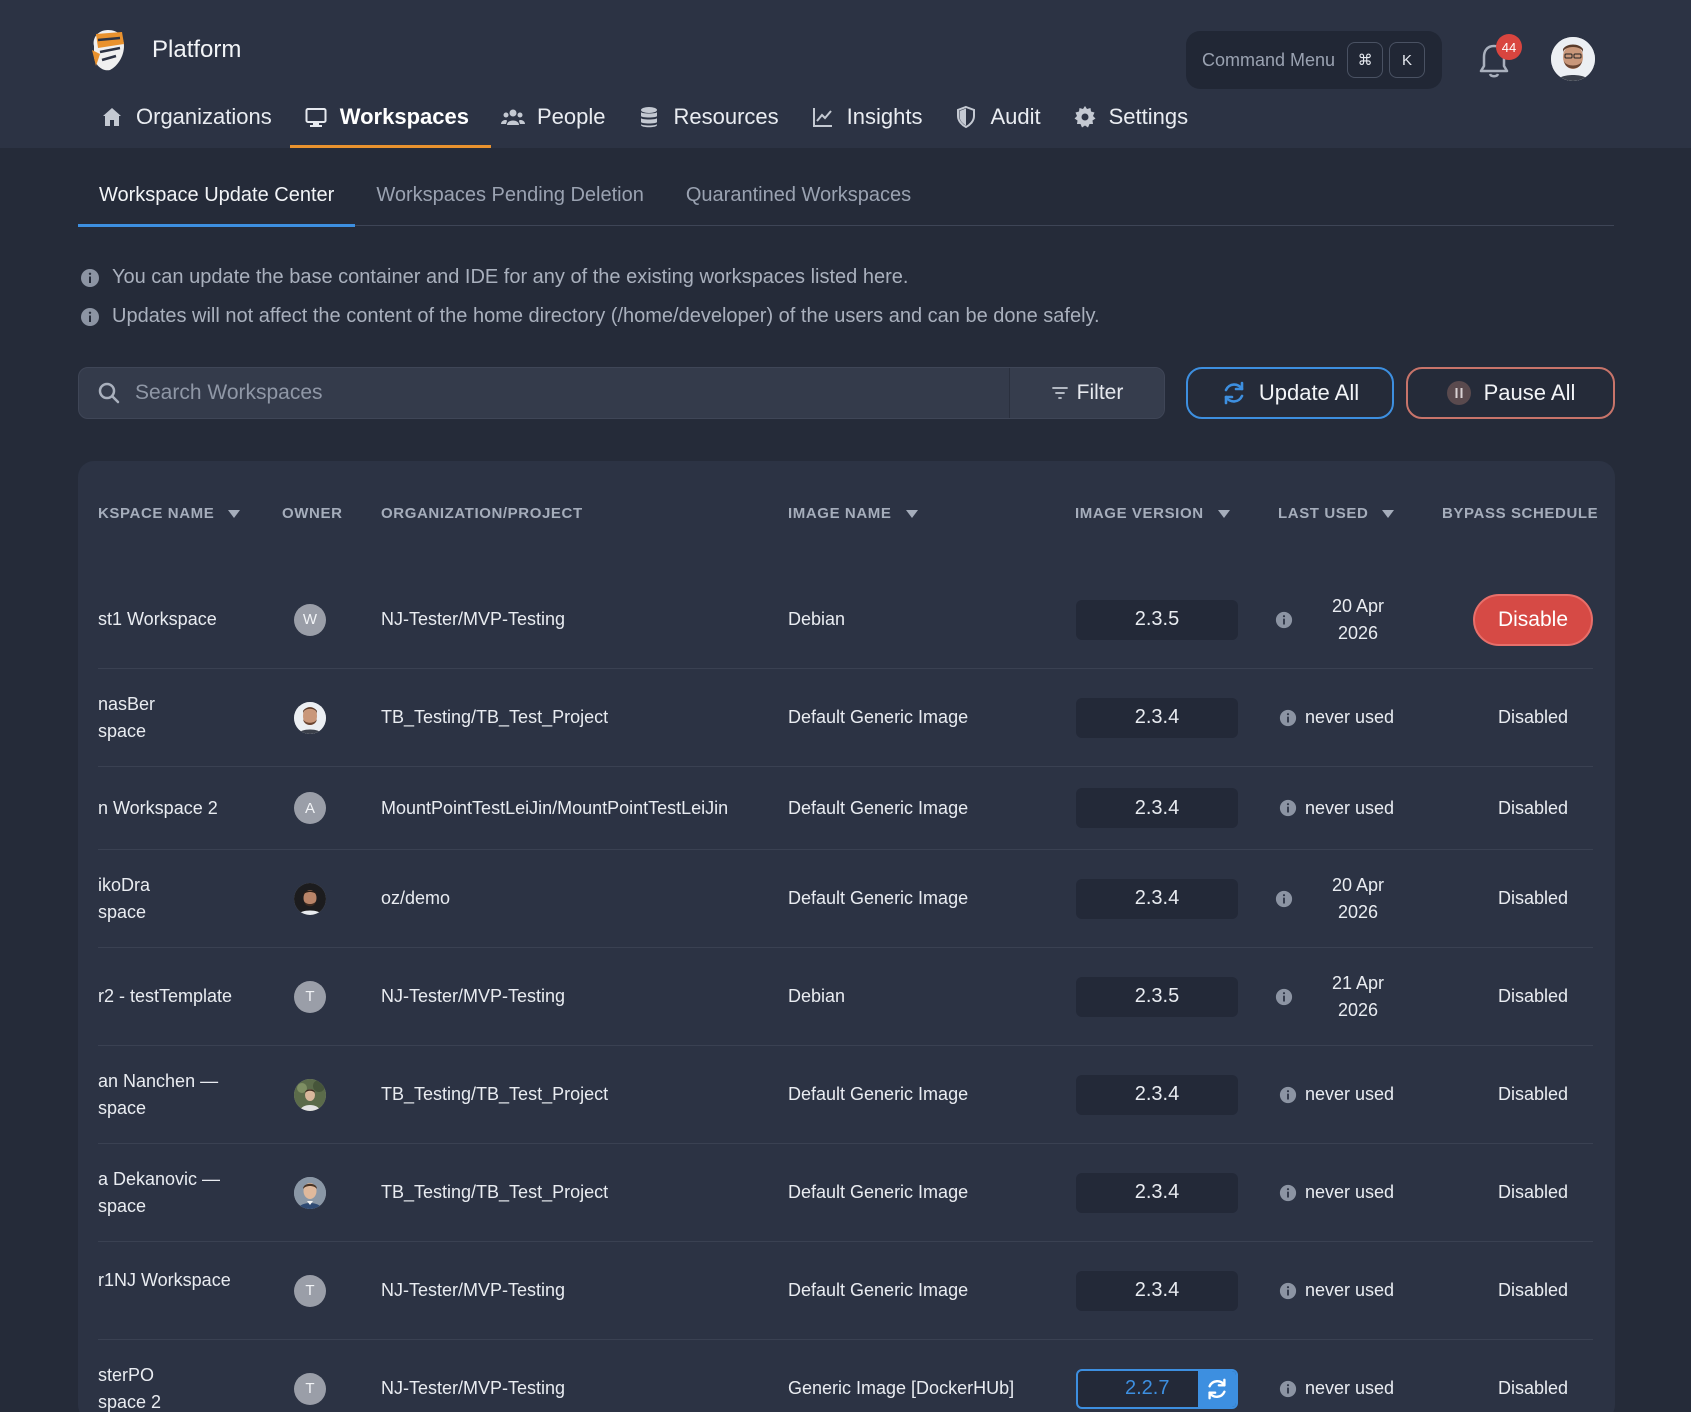 The image size is (1691, 1412). What do you see at coordinates (130, 1388) in the screenshot?
I see `workspace-name: sterPO space 2` at bounding box center [130, 1388].